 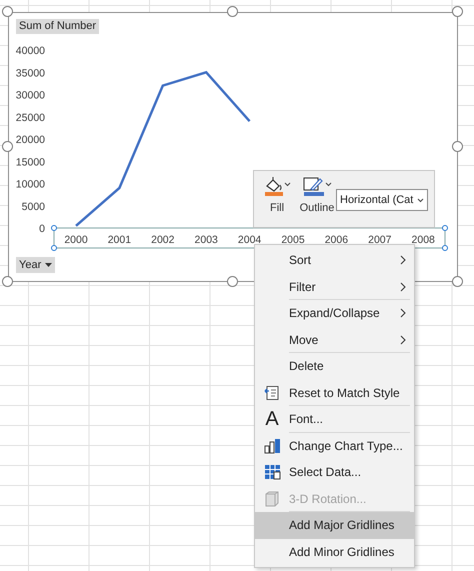 What do you see at coordinates (334, 393) in the screenshot?
I see `menu-item: Reset to Match Style` at bounding box center [334, 393].